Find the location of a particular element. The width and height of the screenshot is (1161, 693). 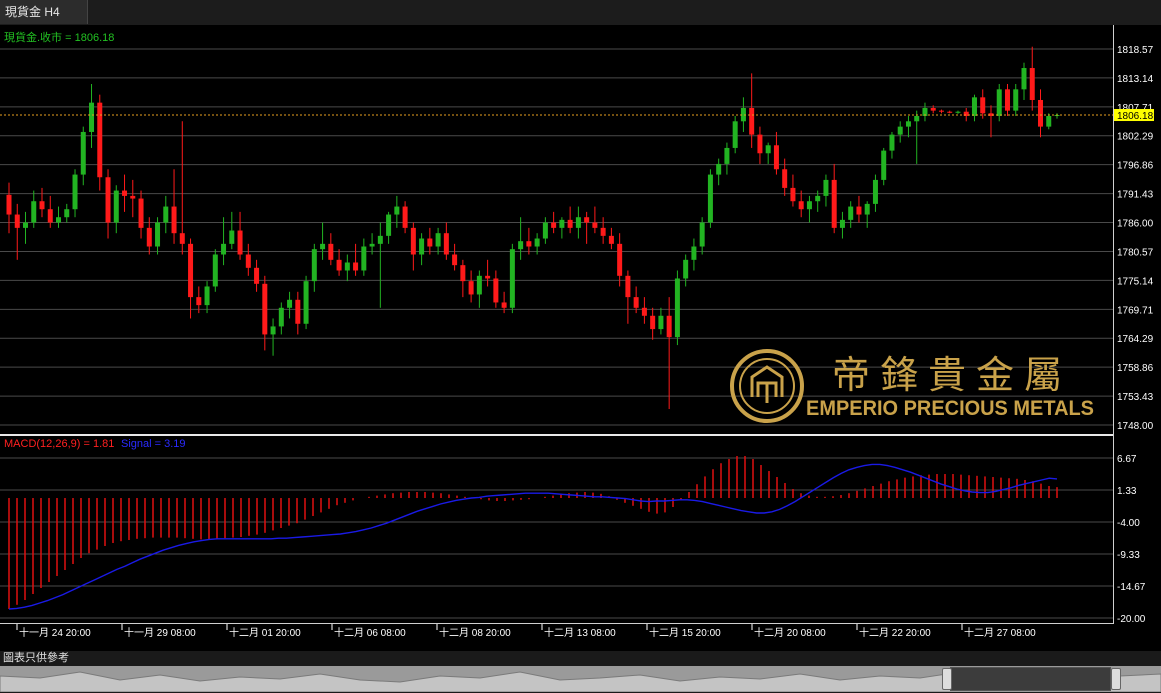

scrollbar-thumb is located at coordinates (1030, 679).